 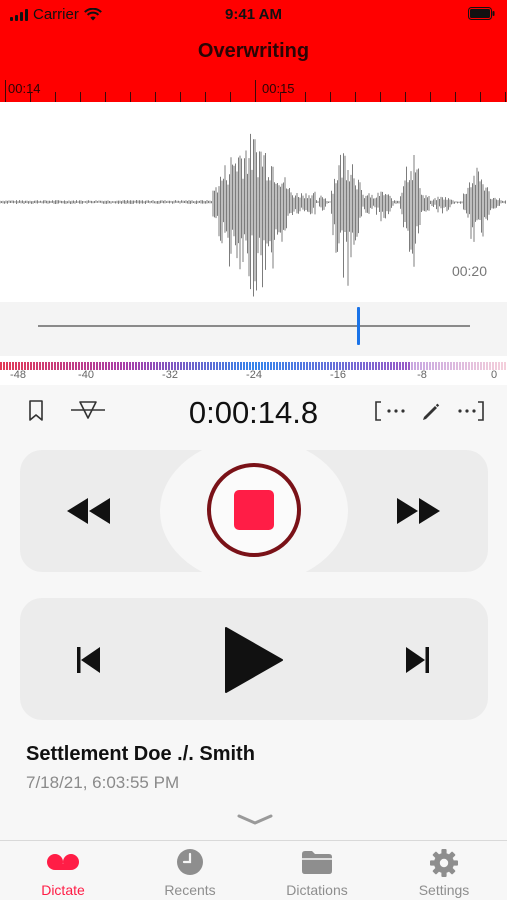 I want to click on fast-forward-icon, so click(x=419, y=511).